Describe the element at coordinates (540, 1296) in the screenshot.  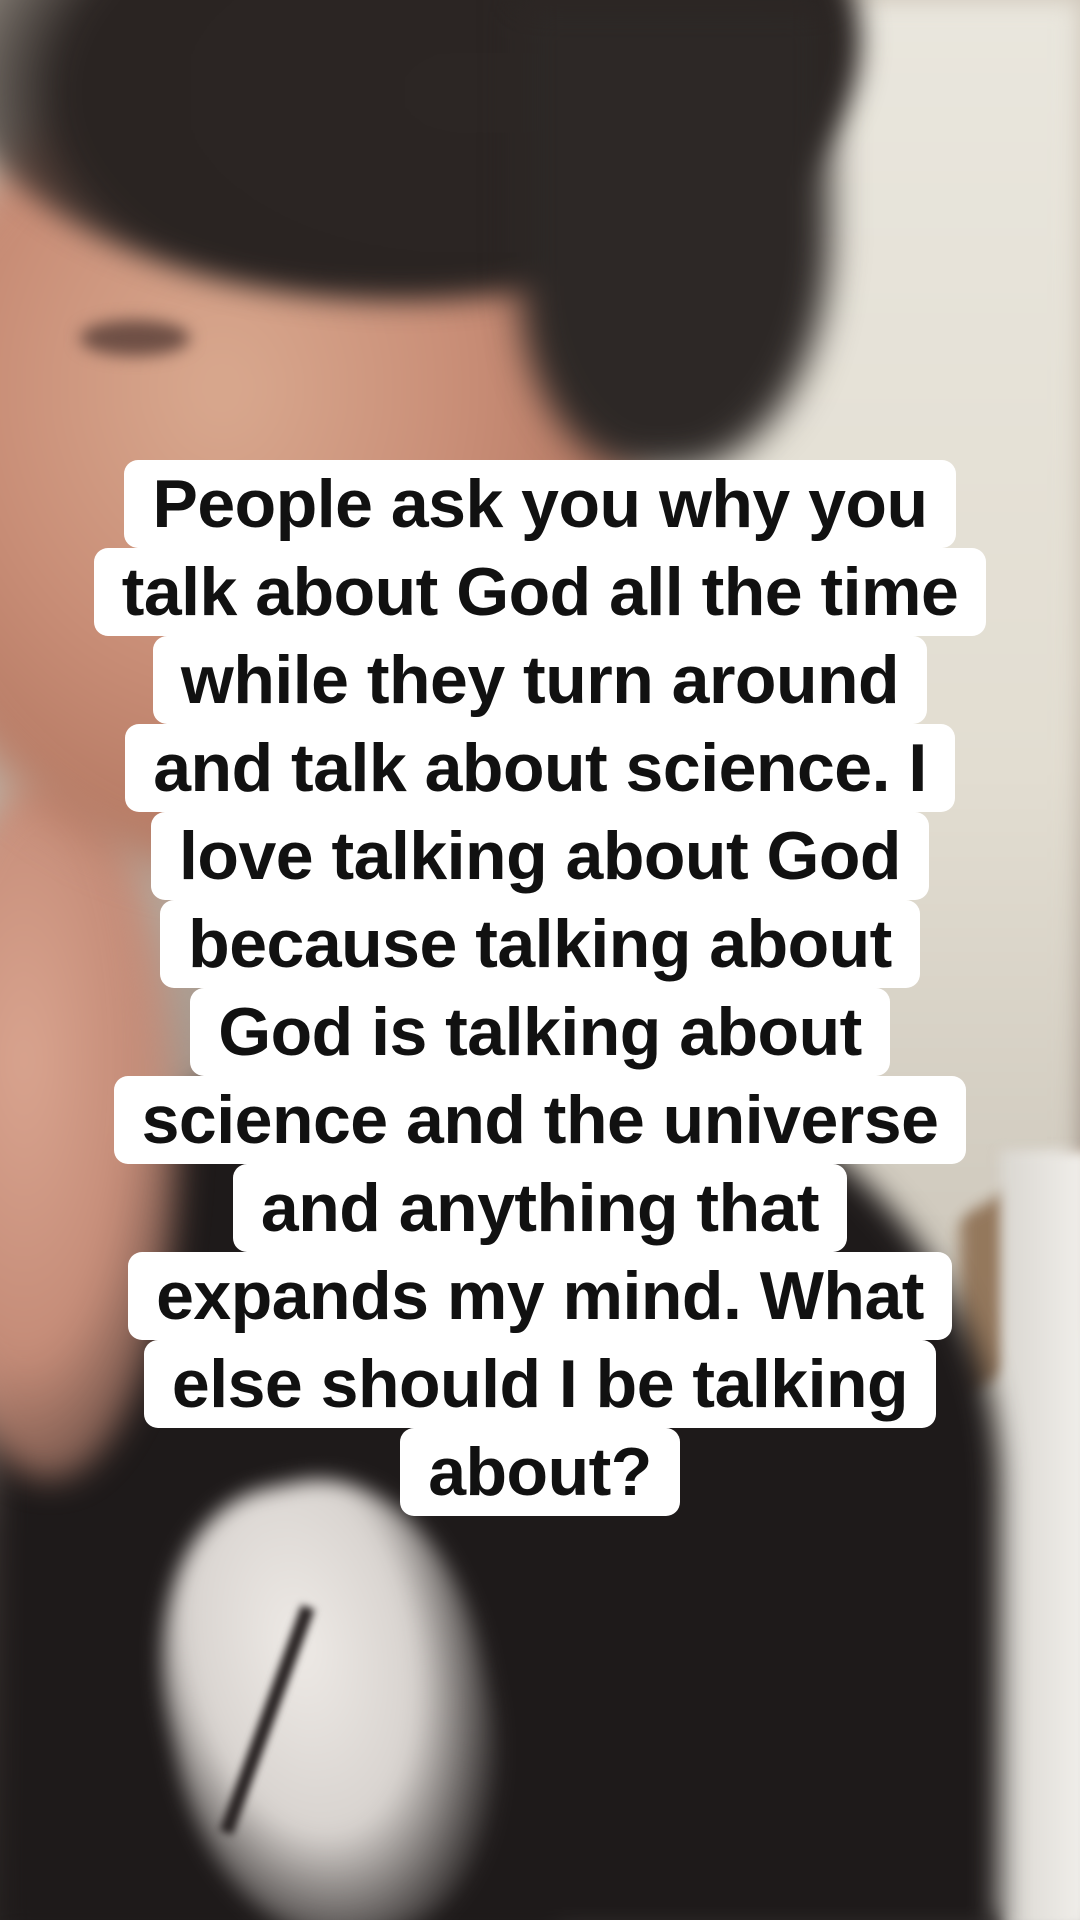
I see `caption-line: expands my mind. What` at that location.